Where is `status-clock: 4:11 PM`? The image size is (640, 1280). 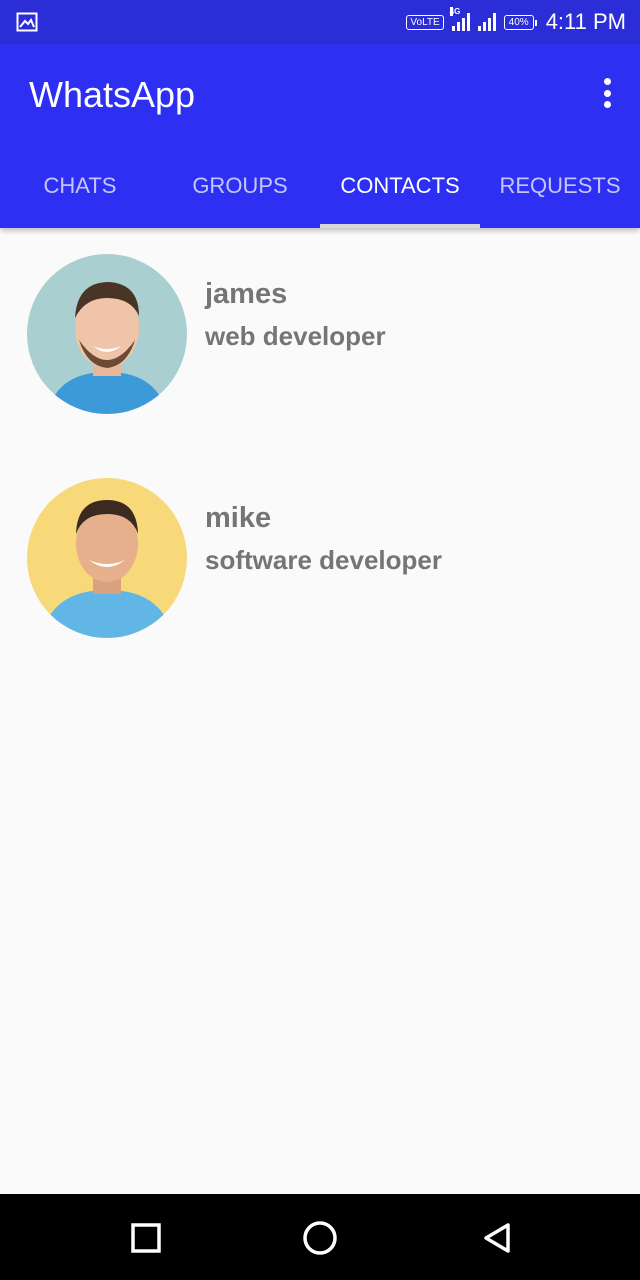
status-clock: 4:11 PM is located at coordinates (585, 21).